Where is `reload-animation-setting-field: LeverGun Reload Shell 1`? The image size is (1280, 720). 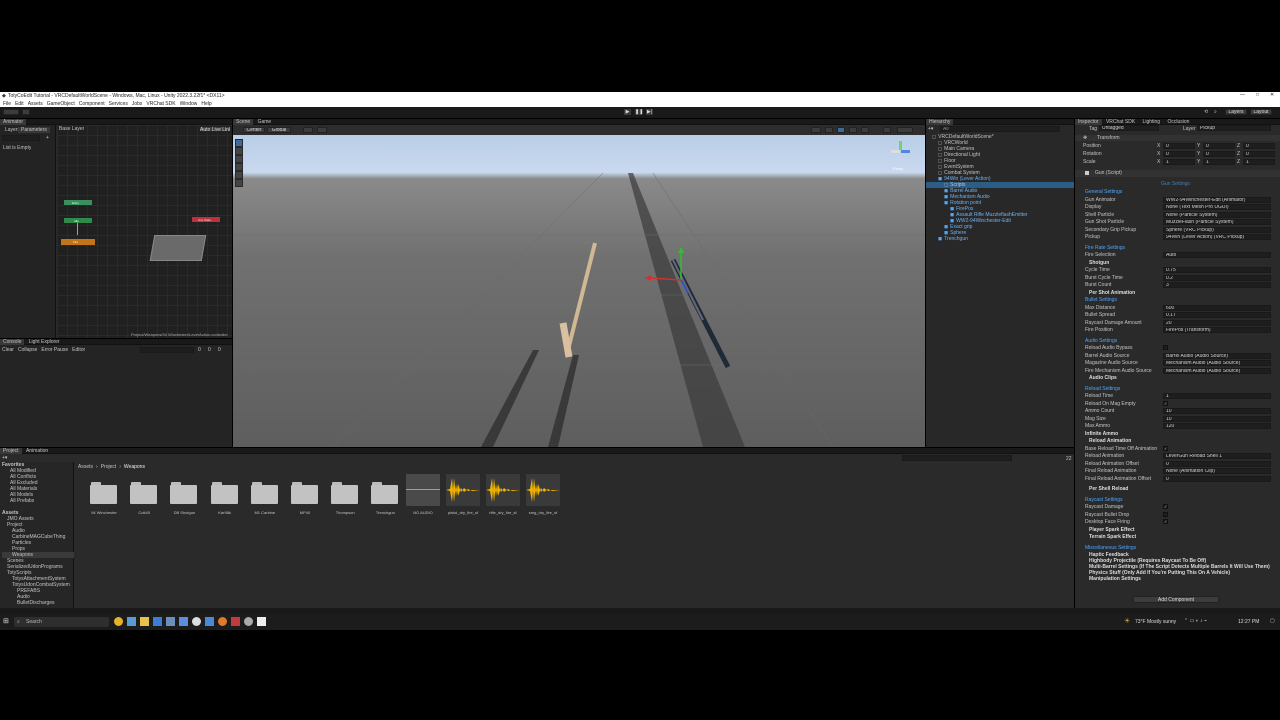 reload-animation-setting-field: LeverGun Reload Shell 1 is located at coordinates (1217, 456).